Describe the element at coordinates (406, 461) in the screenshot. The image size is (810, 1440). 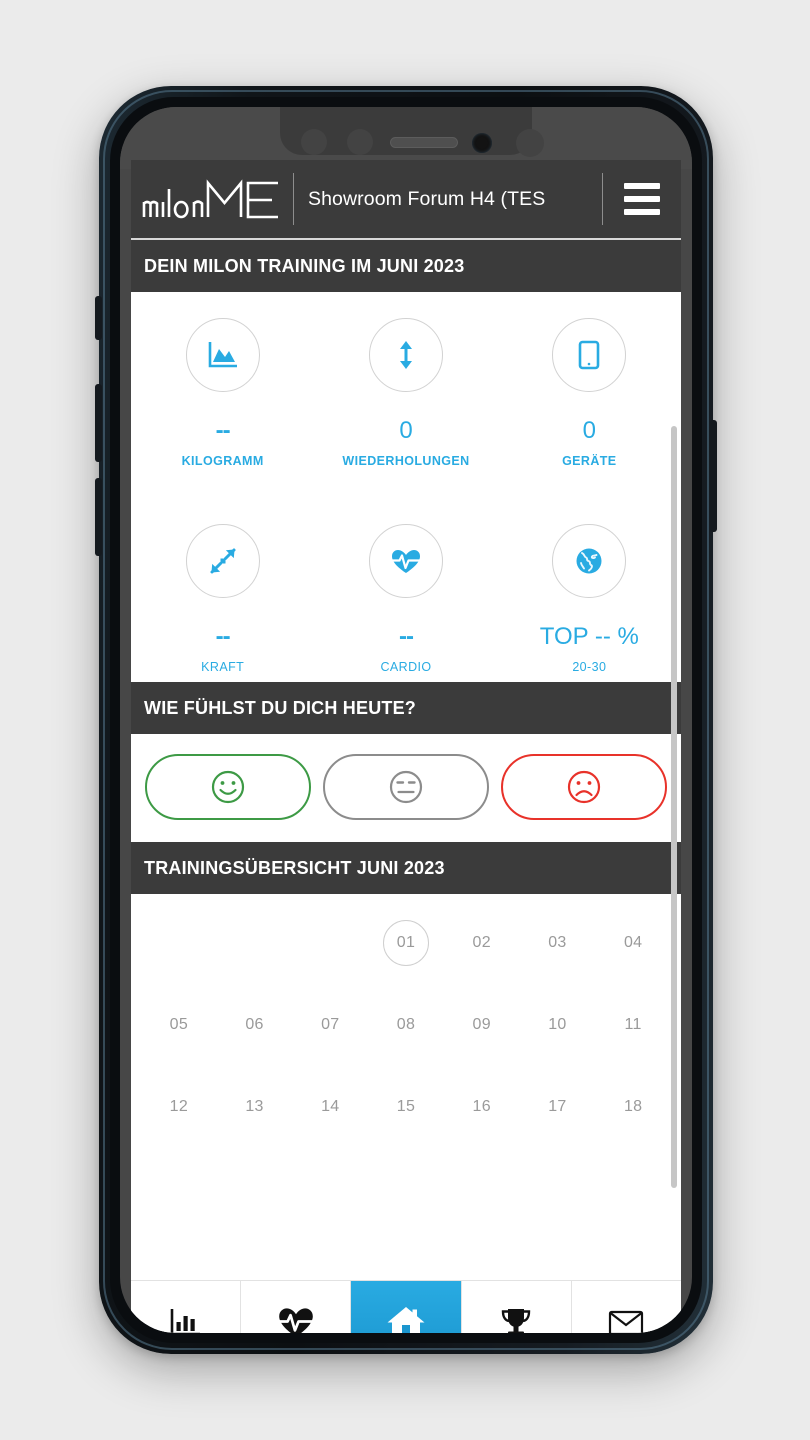
I see `stat-label: WIEDERHOLUNGEN` at that location.